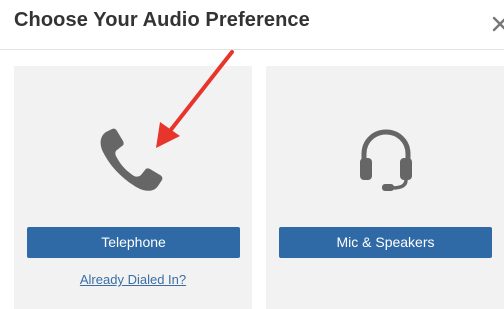  I want to click on close-button, so click(497, 23).